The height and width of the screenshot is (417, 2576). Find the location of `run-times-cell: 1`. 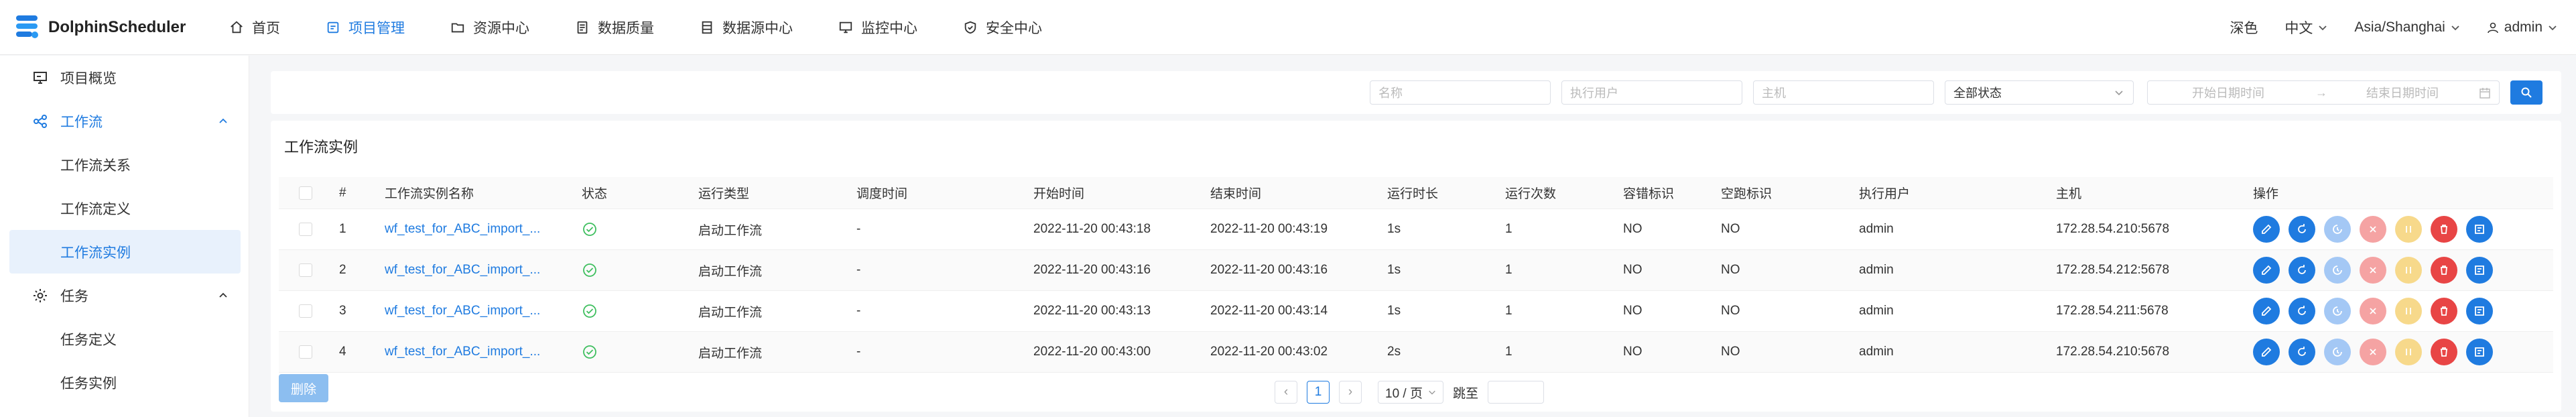

run-times-cell: 1 is located at coordinates (1508, 352).